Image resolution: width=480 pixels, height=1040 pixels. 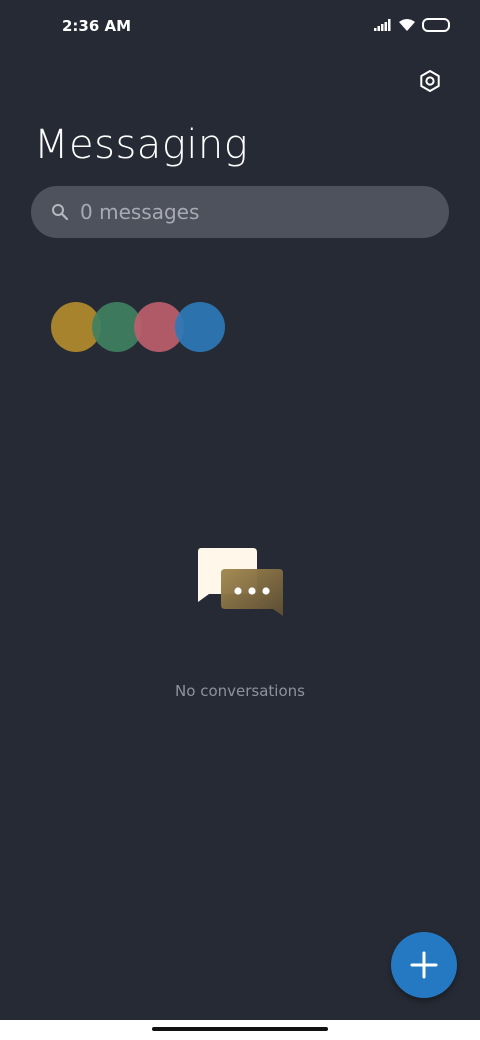 I want to click on status-icons, so click(x=412, y=25).